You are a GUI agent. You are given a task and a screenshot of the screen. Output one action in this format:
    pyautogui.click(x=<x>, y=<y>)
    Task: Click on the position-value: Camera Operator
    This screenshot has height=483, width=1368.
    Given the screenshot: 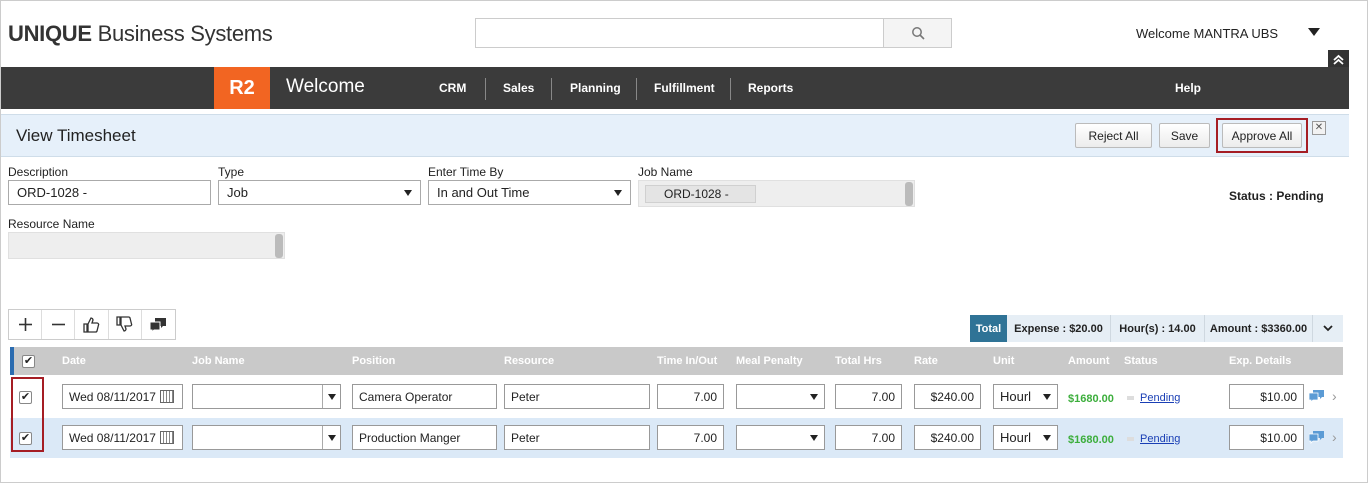 What is the action you would take?
    pyautogui.click(x=406, y=396)
    